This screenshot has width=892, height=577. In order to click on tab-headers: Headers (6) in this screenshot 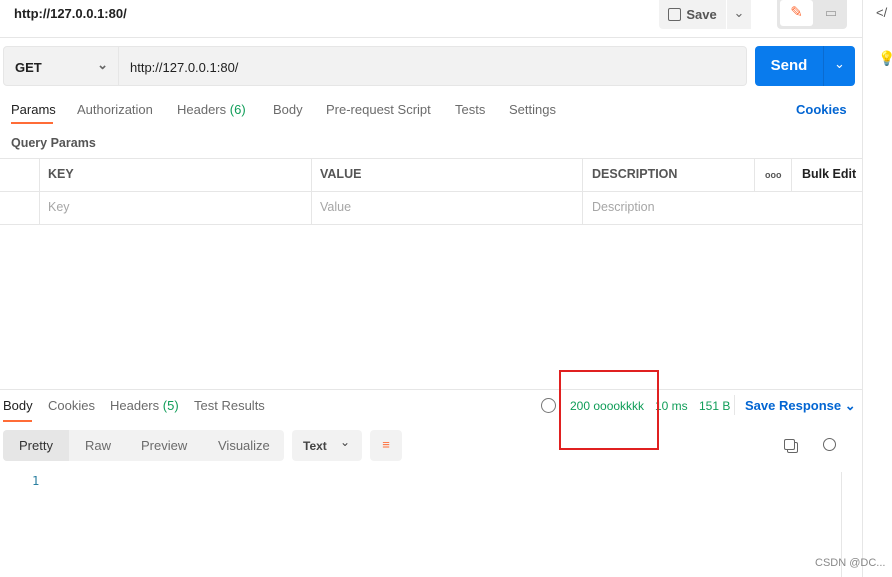, I will do `click(211, 109)`.